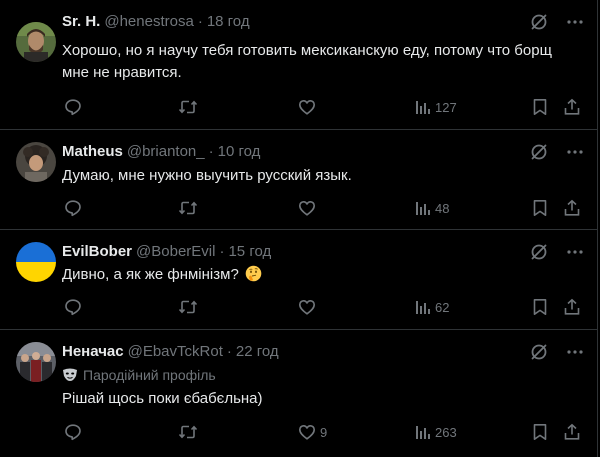  Describe the element at coordinates (257, 351) in the screenshot. I see `timestamp: 22 год` at that location.